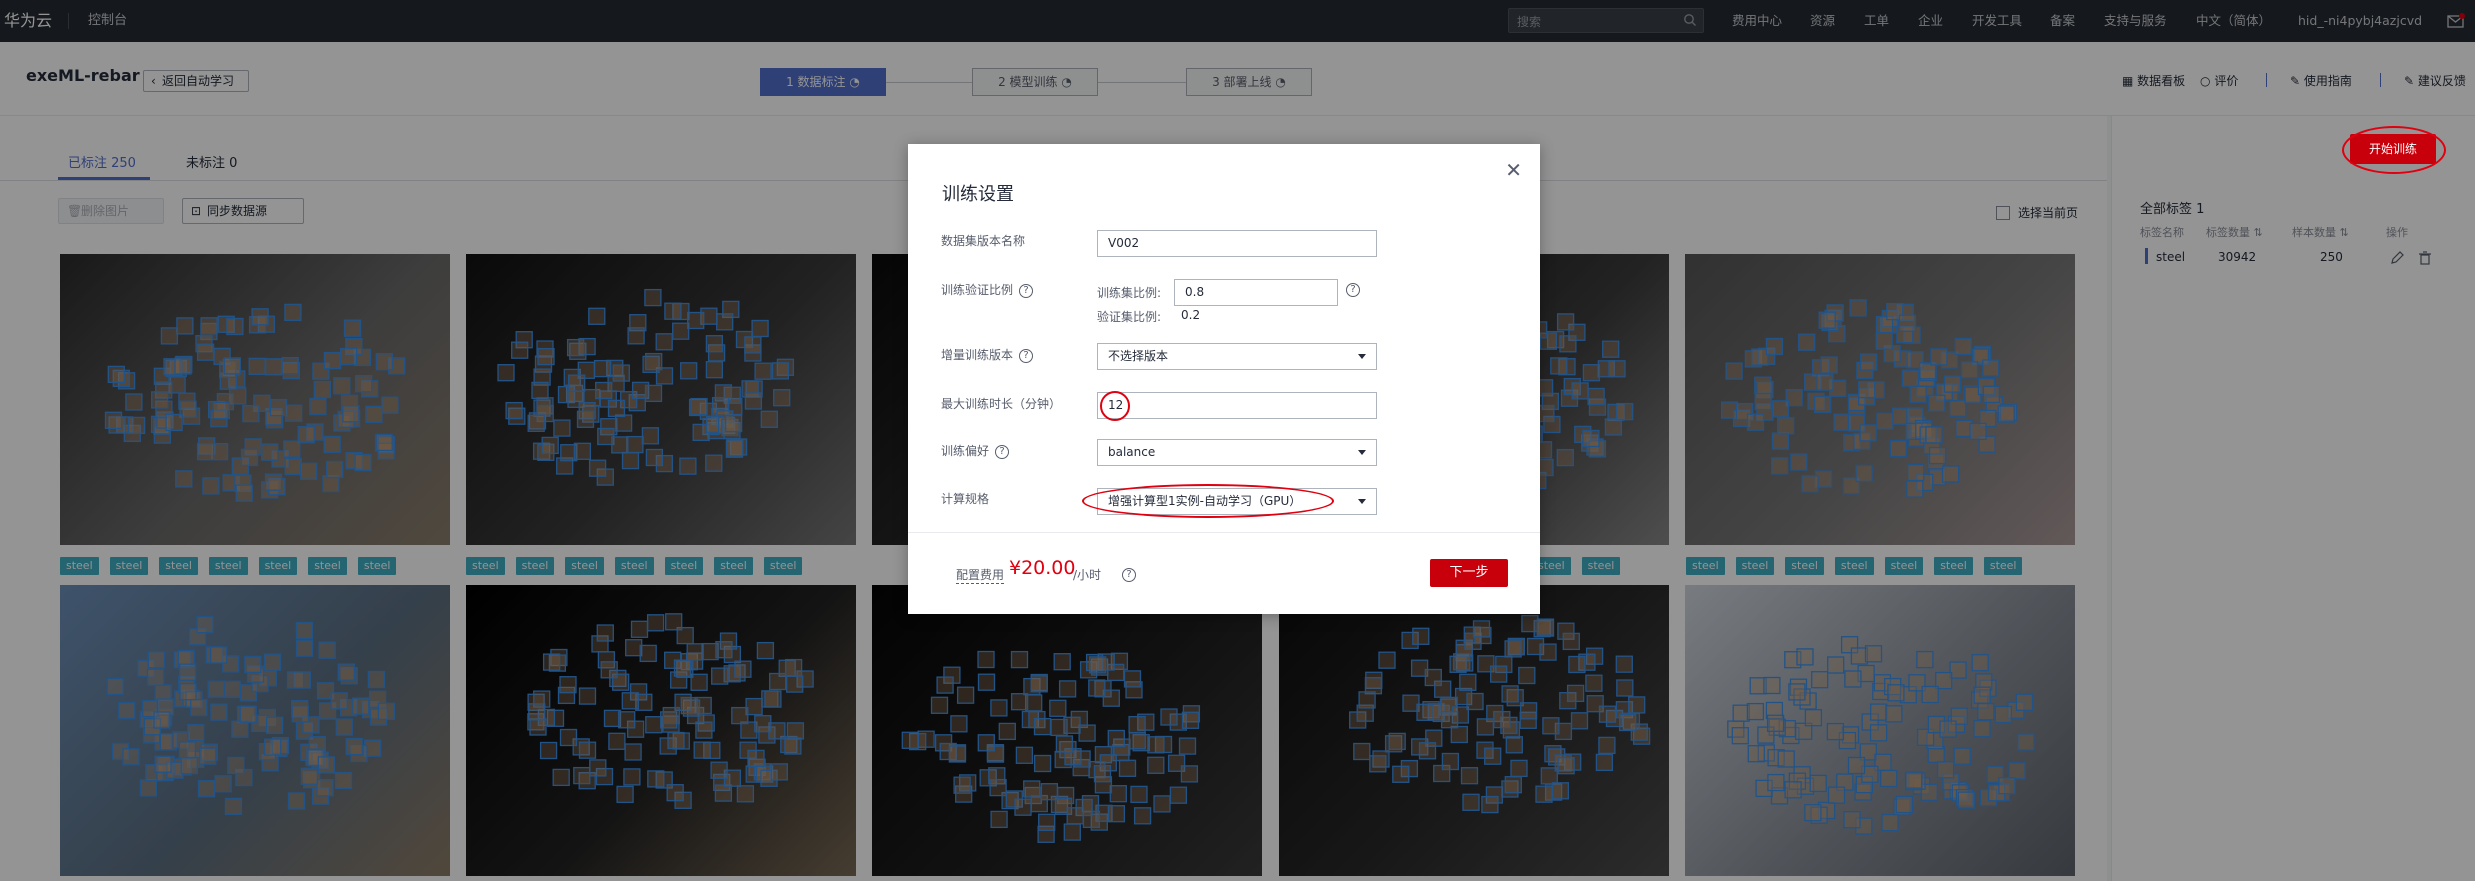 The width and height of the screenshot is (2475, 881). I want to click on price-unit: /小时, so click(1087, 575).